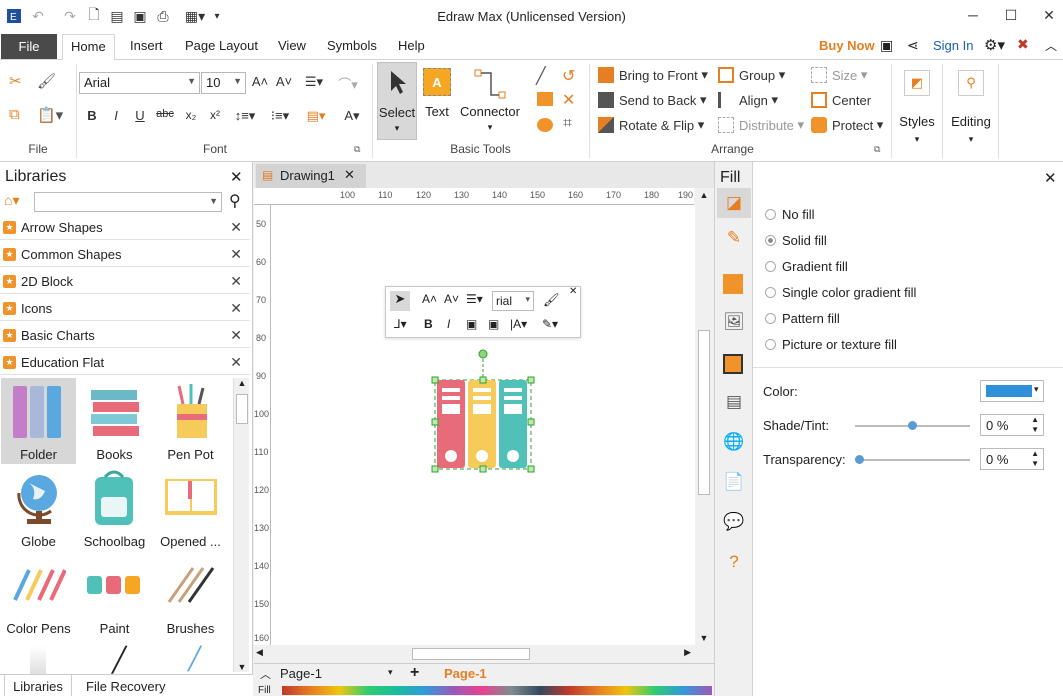 The image size is (1063, 696). Describe the element at coordinates (653, 75) in the screenshot. I see `bring-to-front-button: Bring to Front ▾` at that location.